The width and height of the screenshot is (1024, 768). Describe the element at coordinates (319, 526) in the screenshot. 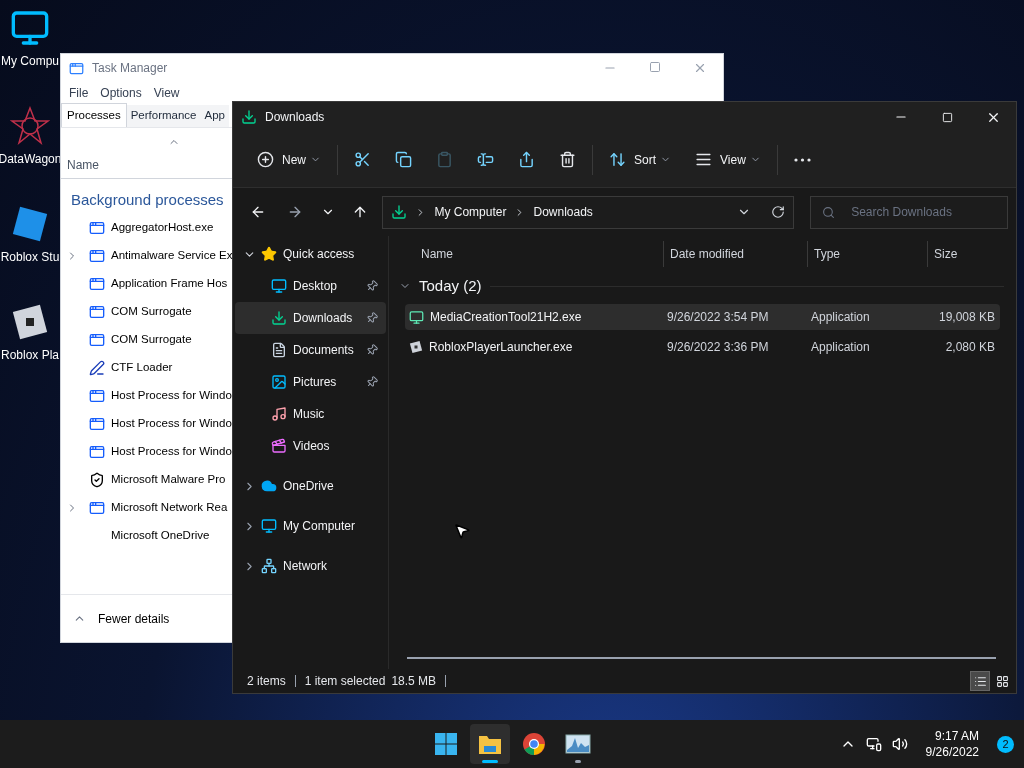

I see `nav-label: My Computer` at that location.